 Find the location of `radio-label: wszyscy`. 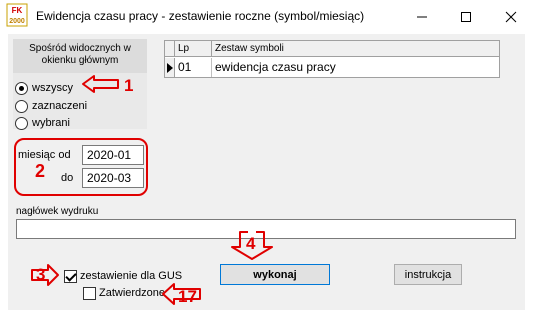

radio-label: wszyscy is located at coordinates (52, 88).